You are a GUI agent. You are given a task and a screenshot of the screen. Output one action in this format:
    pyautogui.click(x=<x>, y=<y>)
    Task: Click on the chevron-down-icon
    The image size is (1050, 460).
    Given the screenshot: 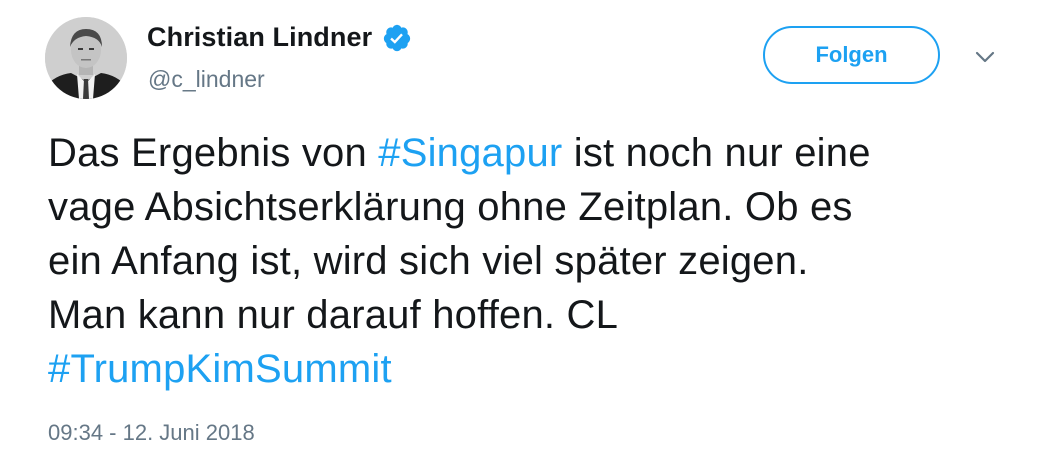 What is the action you would take?
    pyautogui.click(x=985, y=57)
    